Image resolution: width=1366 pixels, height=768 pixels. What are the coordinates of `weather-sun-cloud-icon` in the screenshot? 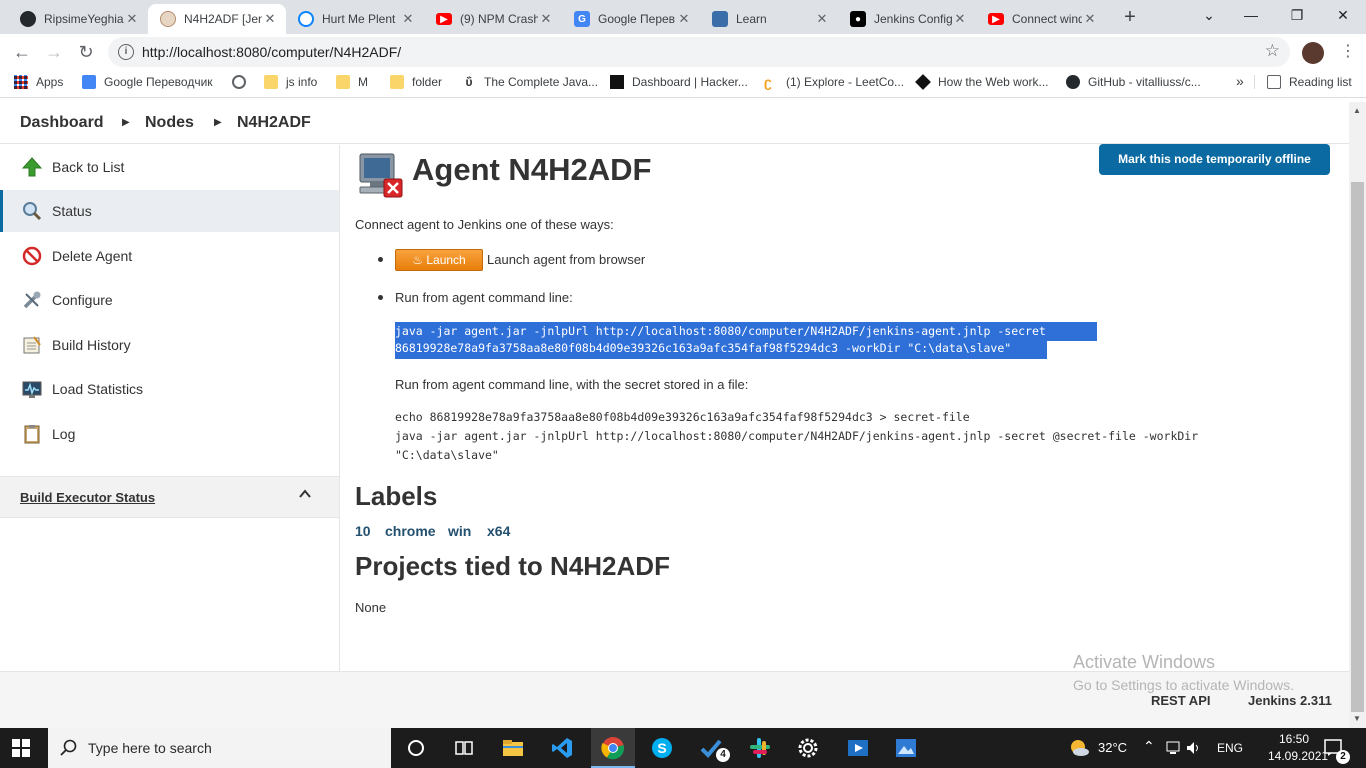 It's located at (1079, 748).